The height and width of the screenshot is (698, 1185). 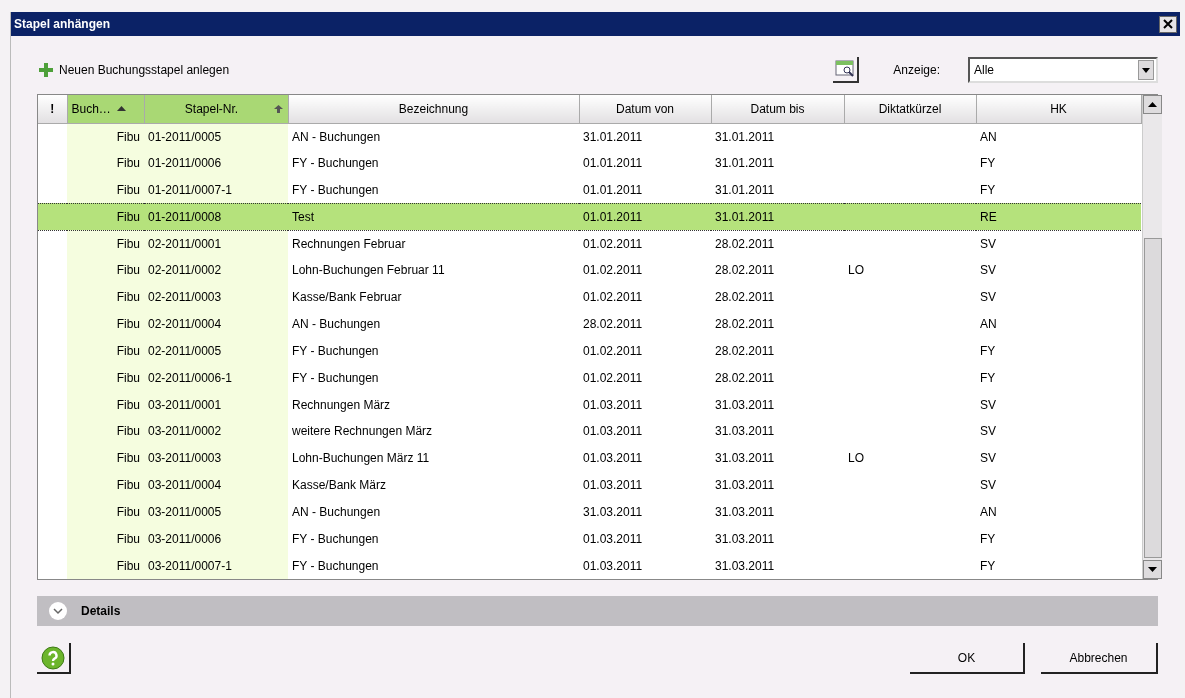 What do you see at coordinates (589, 404) in the screenshot?
I see `table-row: Fibu 03-2011/0001 Rechnungen März 01.03.2011 31.03.2011 SV` at bounding box center [589, 404].